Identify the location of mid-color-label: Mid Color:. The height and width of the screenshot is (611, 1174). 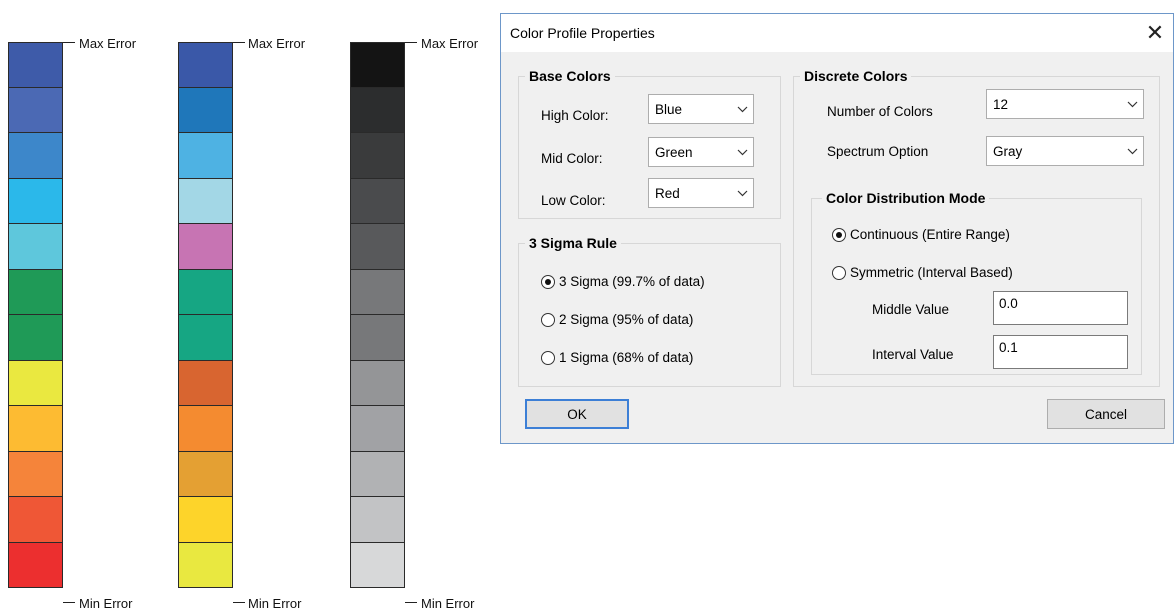
(572, 158).